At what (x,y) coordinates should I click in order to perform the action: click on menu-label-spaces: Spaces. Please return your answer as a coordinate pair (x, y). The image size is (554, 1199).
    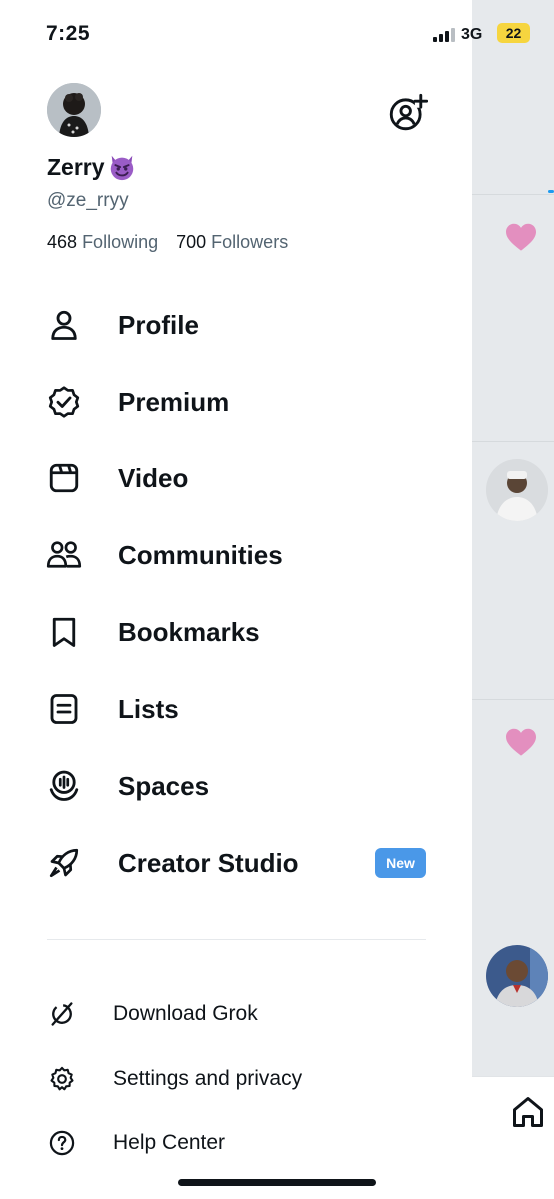
    Looking at the image, I should click on (164, 785).